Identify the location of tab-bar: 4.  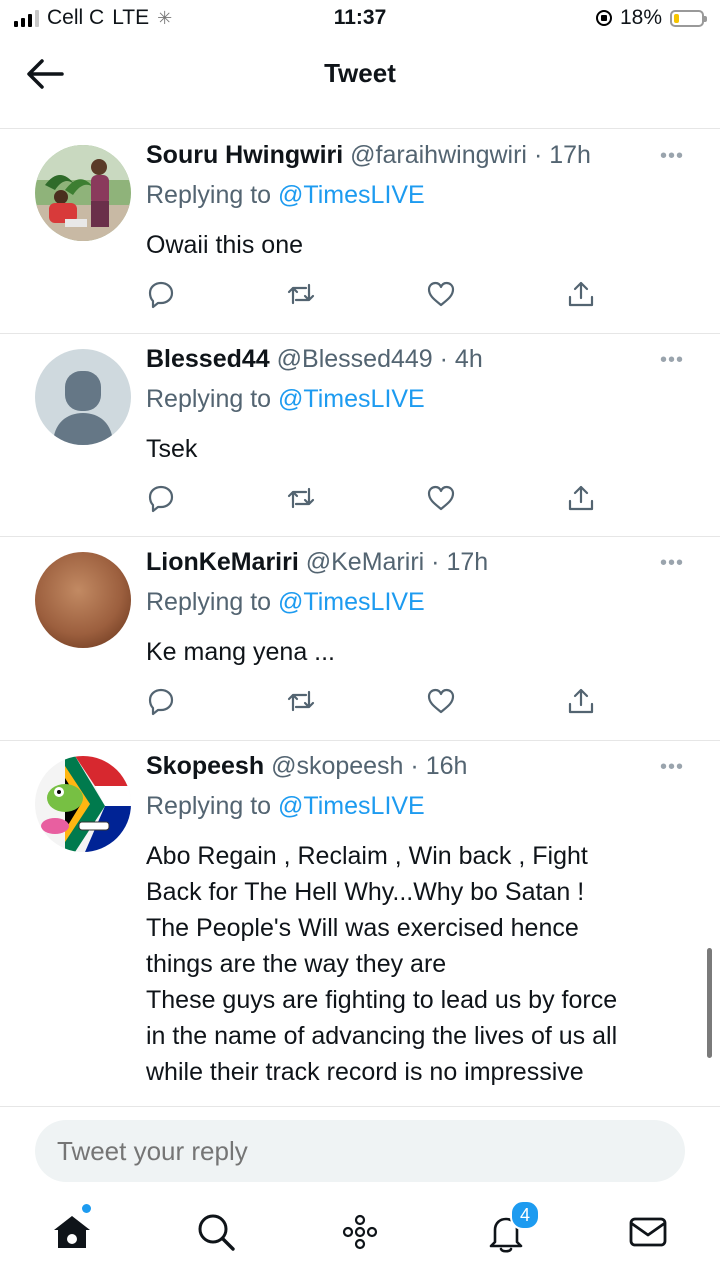
(360, 1236).